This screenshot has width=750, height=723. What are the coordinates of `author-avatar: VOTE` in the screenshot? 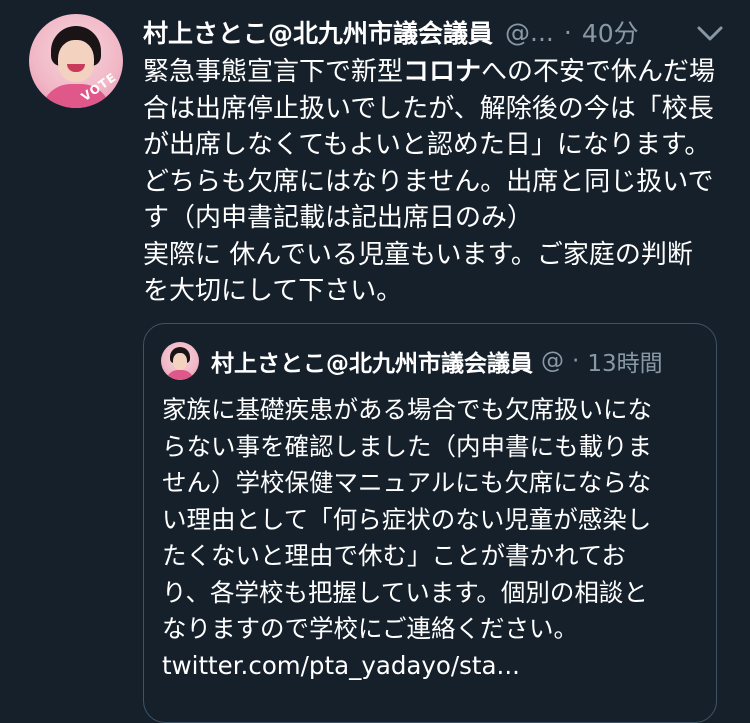 It's located at (76, 61).